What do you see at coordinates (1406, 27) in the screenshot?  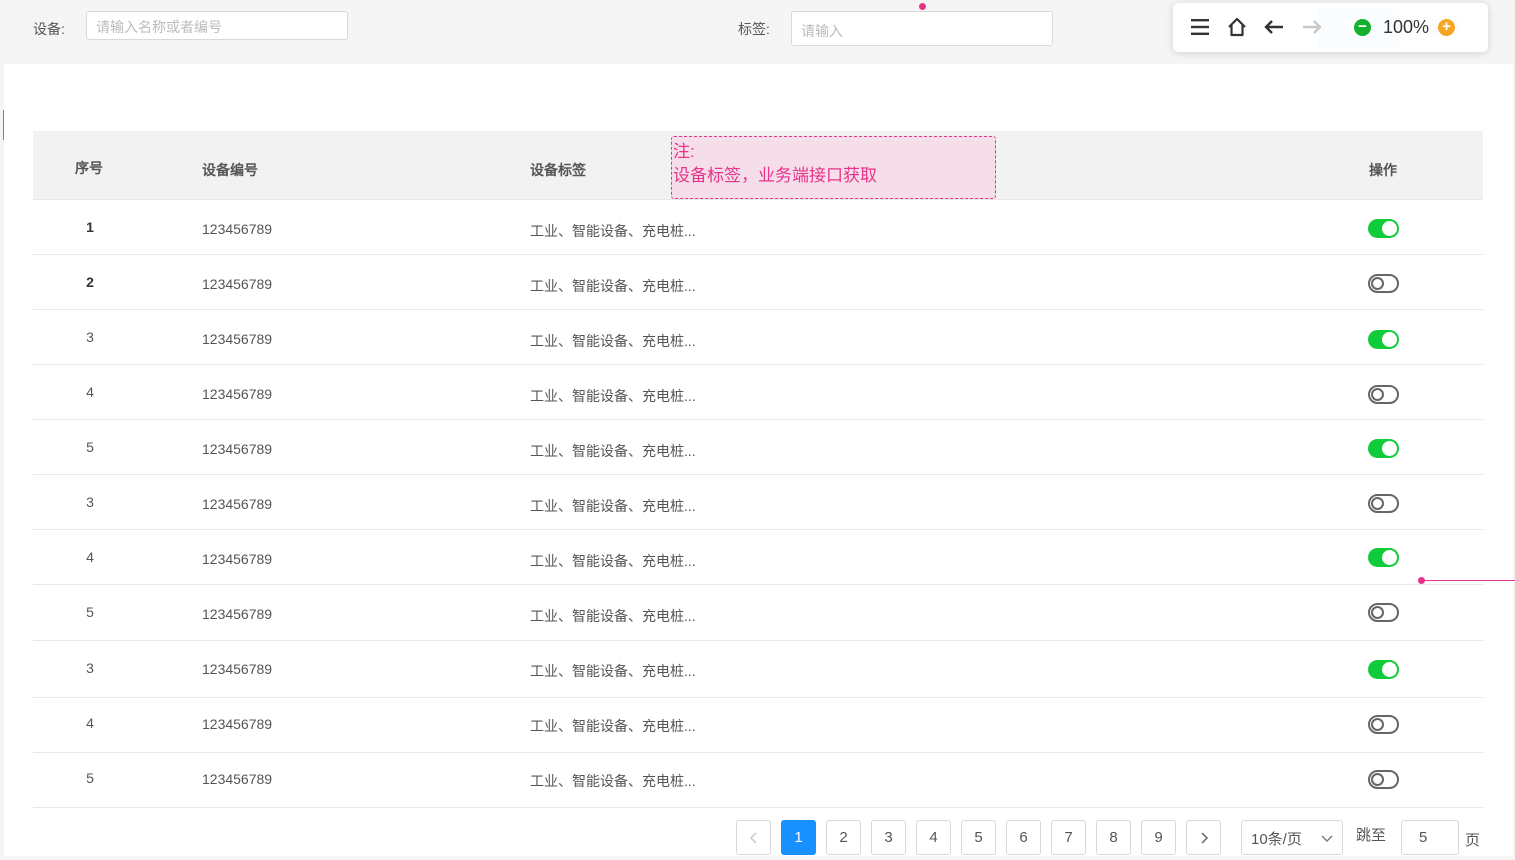 I see `zoom-level: 100%` at bounding box center [1406, 27].